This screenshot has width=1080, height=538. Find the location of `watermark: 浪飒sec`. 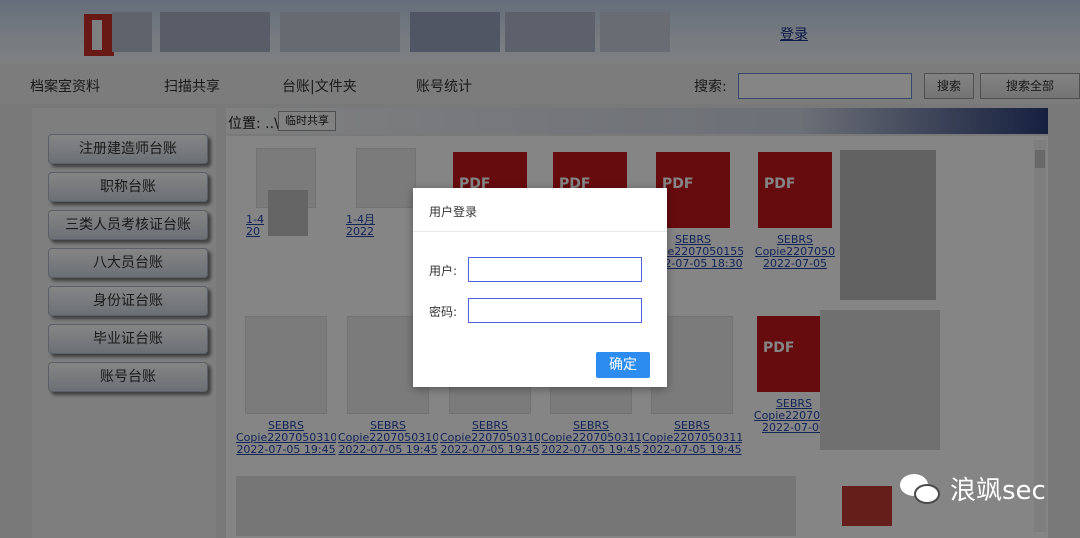

watermark: 浪飒sec is located at coordinates (973, 488).